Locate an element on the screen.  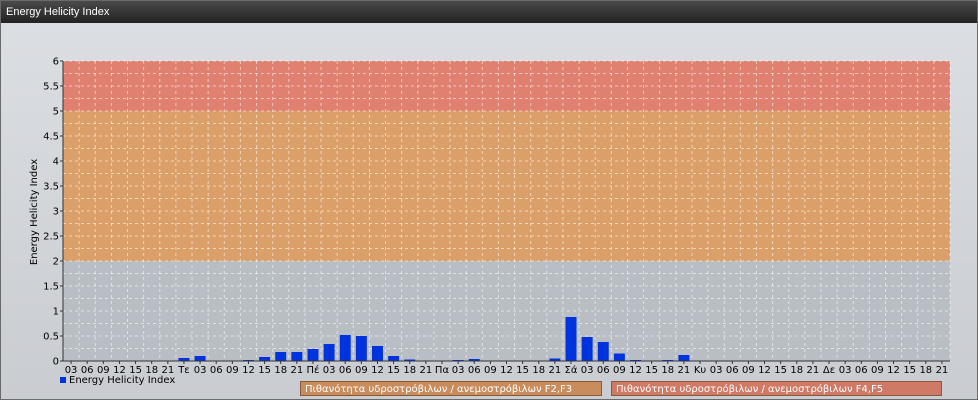
y-tick-label: 0 is located at coordinates (56, 362).